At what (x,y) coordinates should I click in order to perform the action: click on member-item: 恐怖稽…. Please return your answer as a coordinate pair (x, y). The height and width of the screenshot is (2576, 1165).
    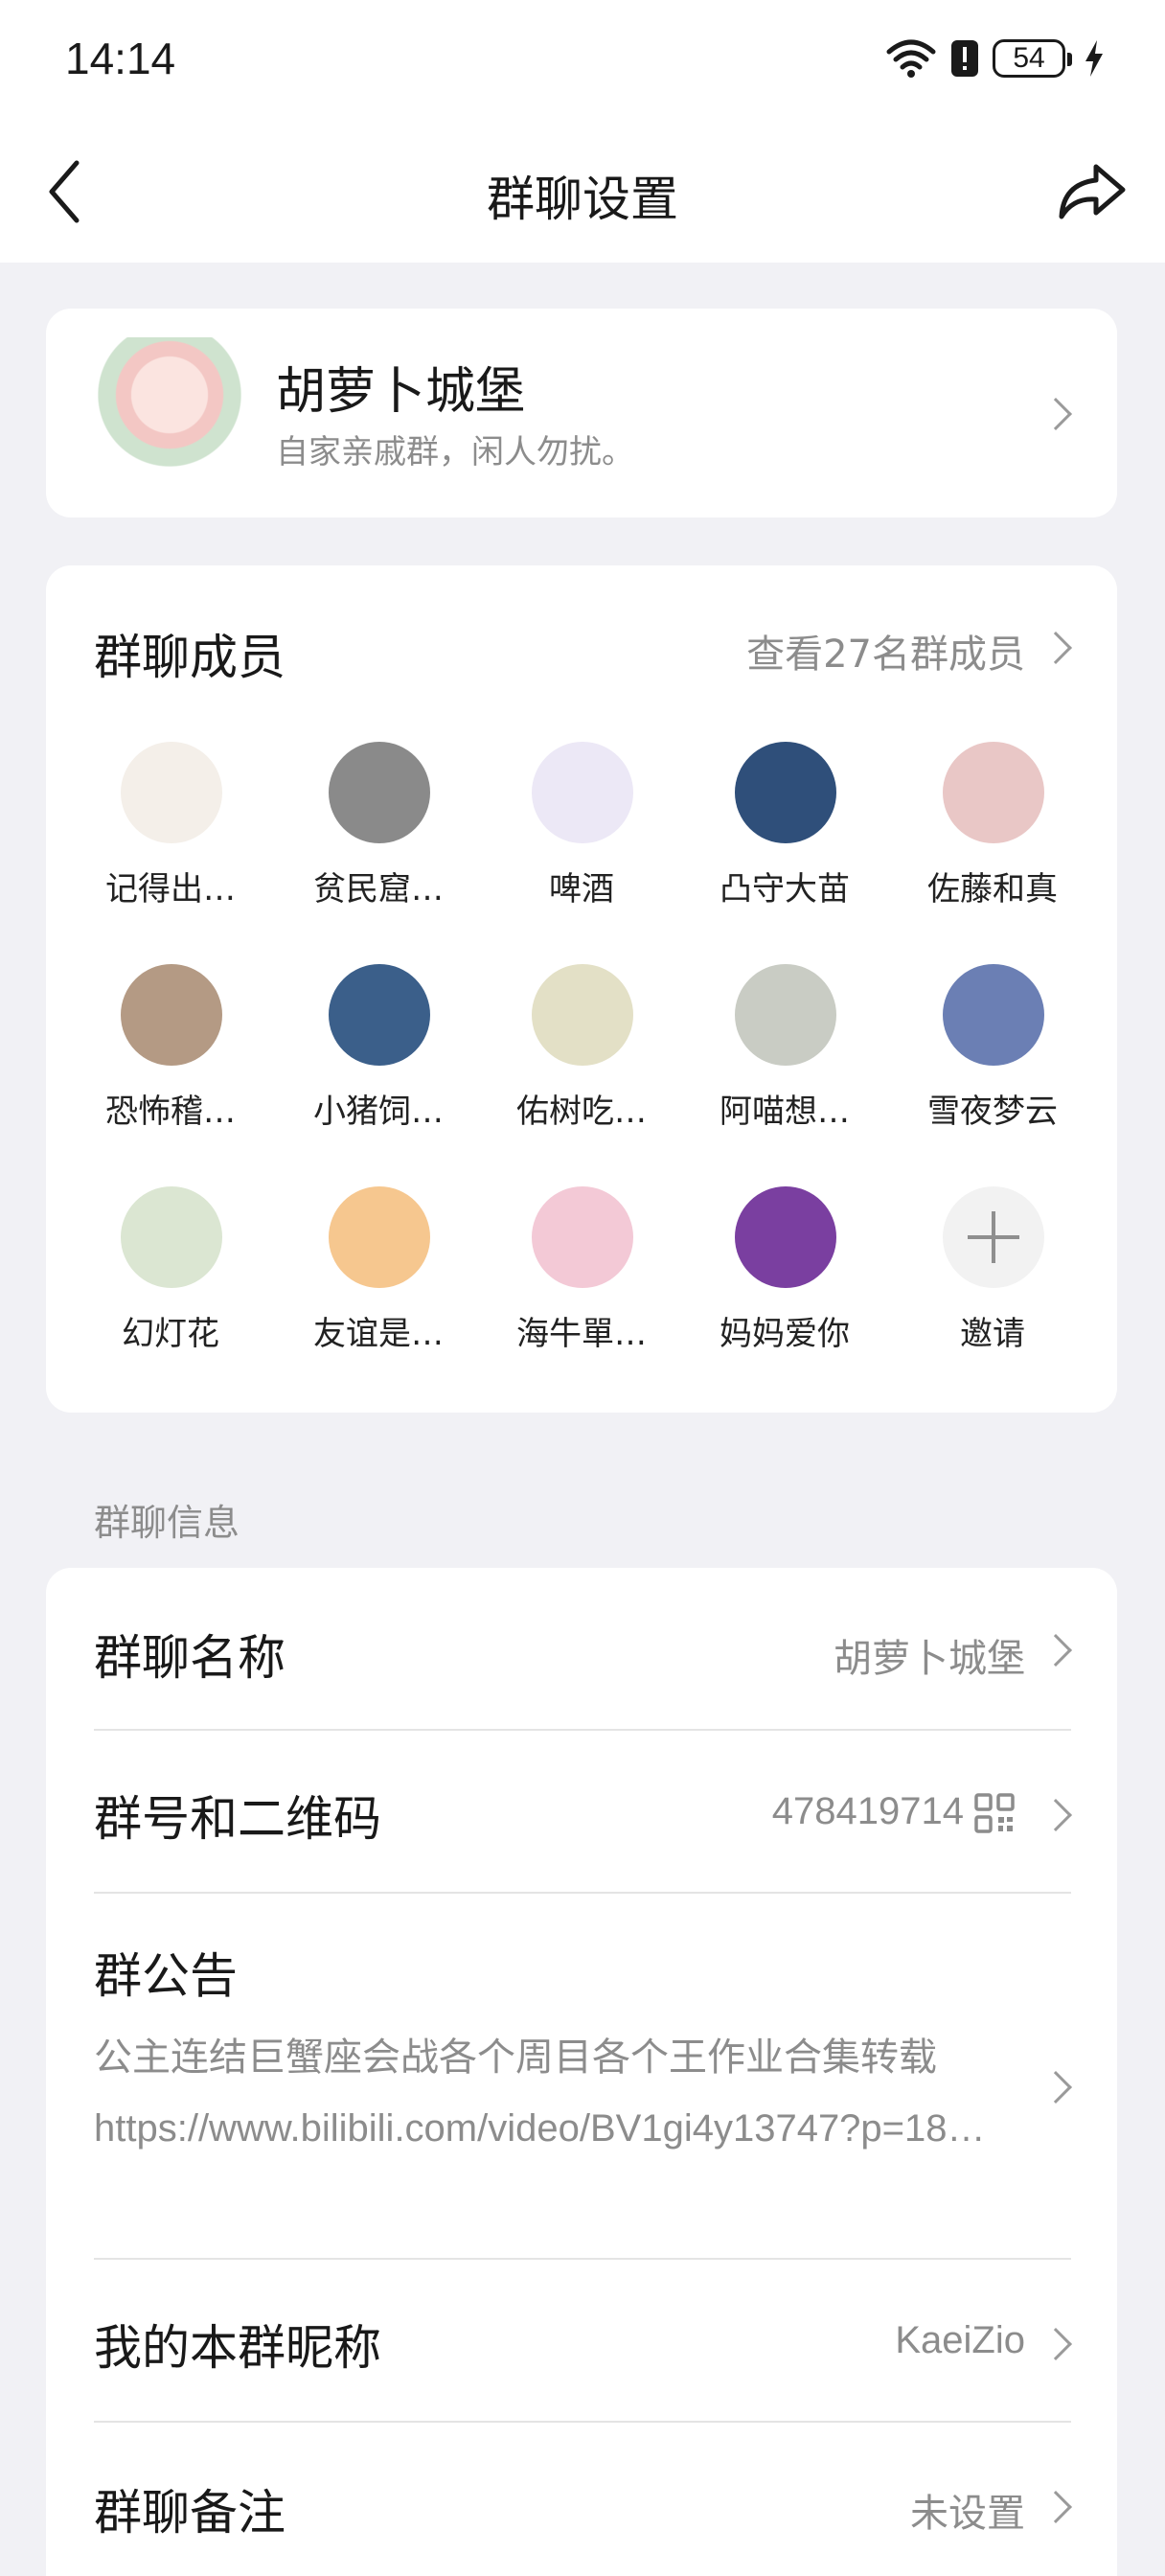
    Looking at the image, I should click on (171, 1060).